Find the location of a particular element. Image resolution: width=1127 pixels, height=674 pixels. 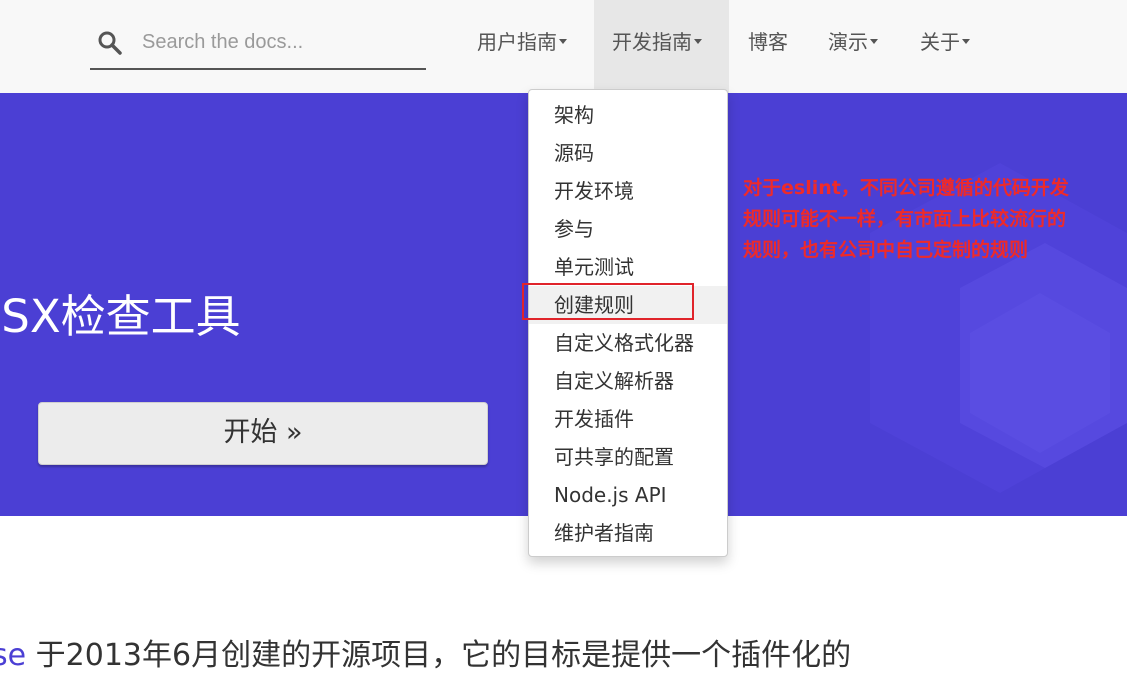

menu-item-unit-tests: 单元测试 is located at coordinates (628, 267).